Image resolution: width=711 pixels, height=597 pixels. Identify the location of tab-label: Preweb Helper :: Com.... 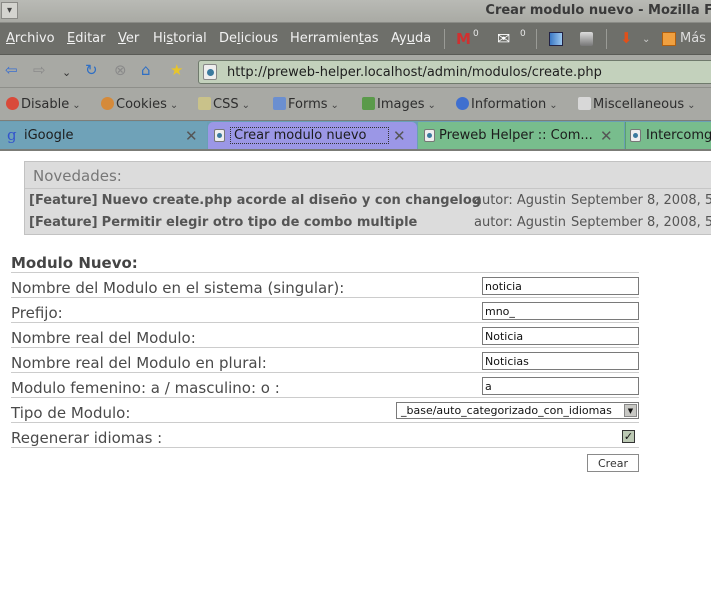
(516, 135).